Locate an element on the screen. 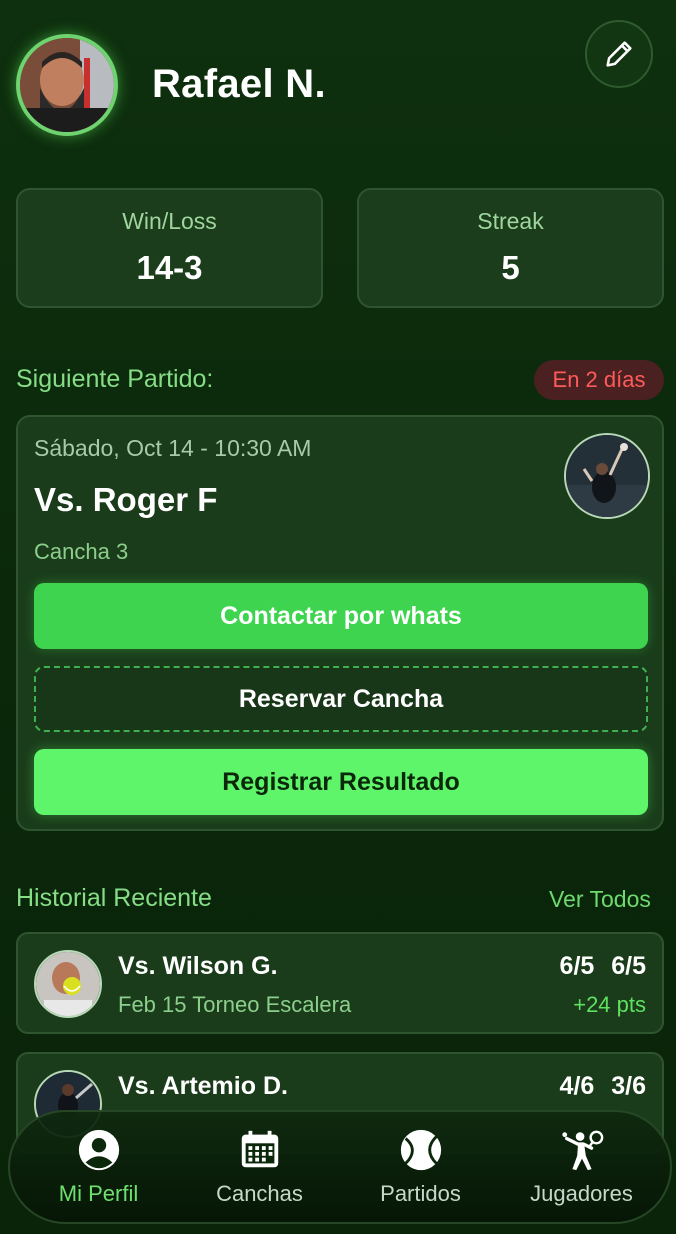 The height and width of the screenshot is (1234, 676). reserve-court-button: Reservar Cancha is located at coordinates (341, 699).